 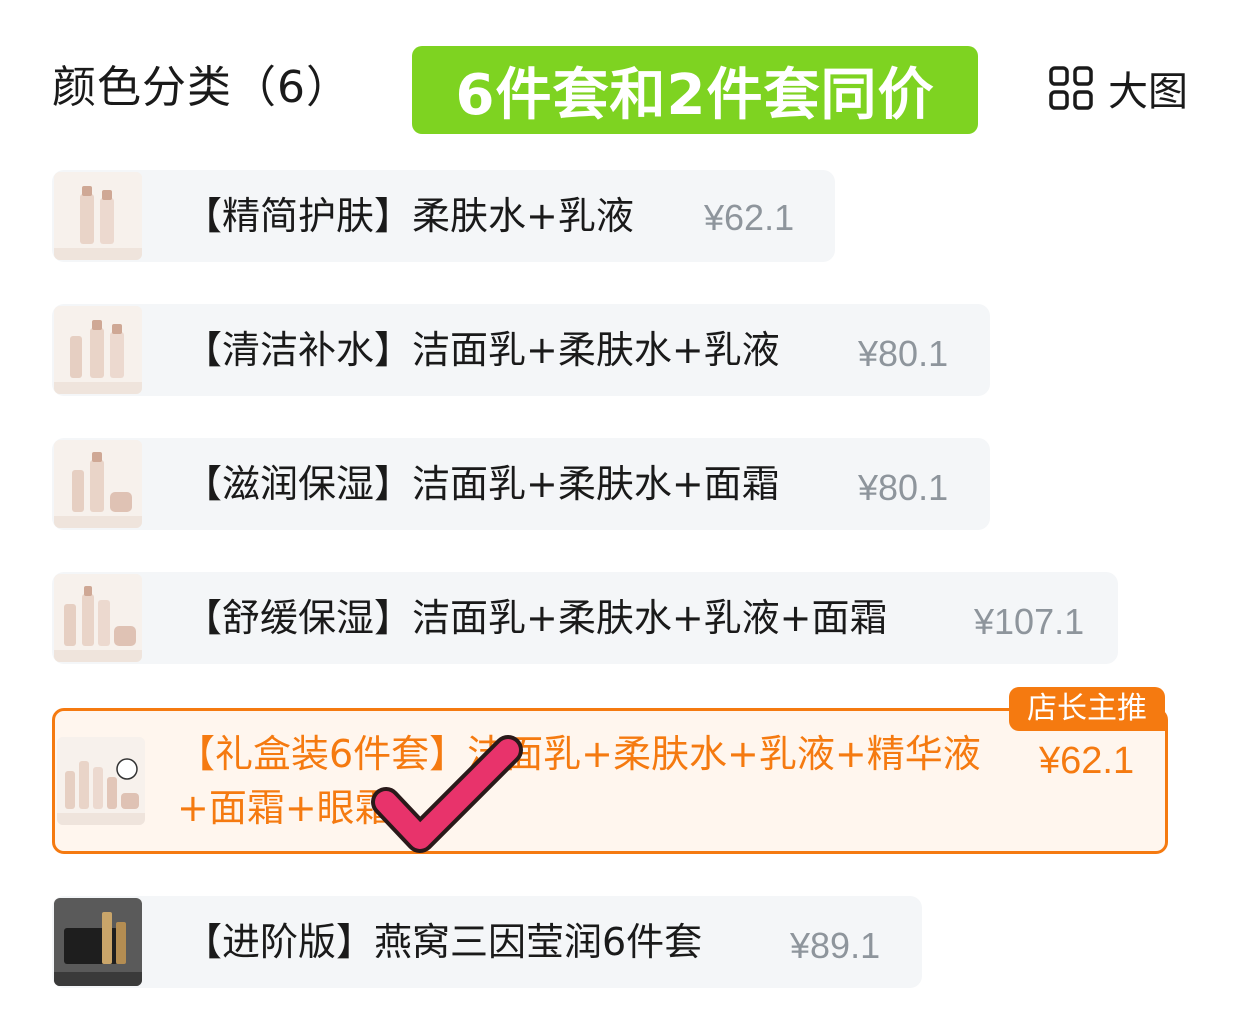 What do you see at coordinates (201, 87) in the screenshot?
I see `page-title: 颜色分类（6）` at bounding box center [201, 87].